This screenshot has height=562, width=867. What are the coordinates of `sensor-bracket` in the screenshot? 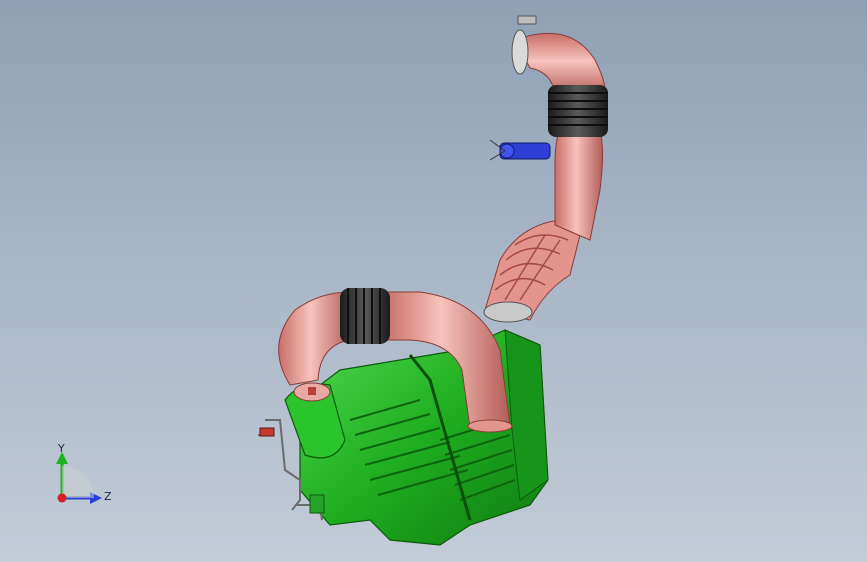 It's located at (520, 150).